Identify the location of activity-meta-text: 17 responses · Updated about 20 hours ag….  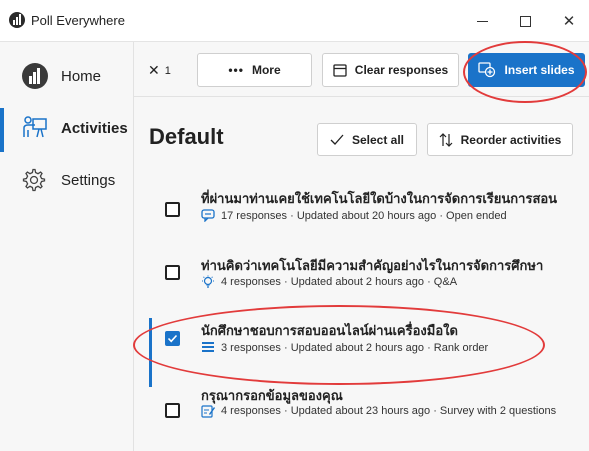
(364, 216).